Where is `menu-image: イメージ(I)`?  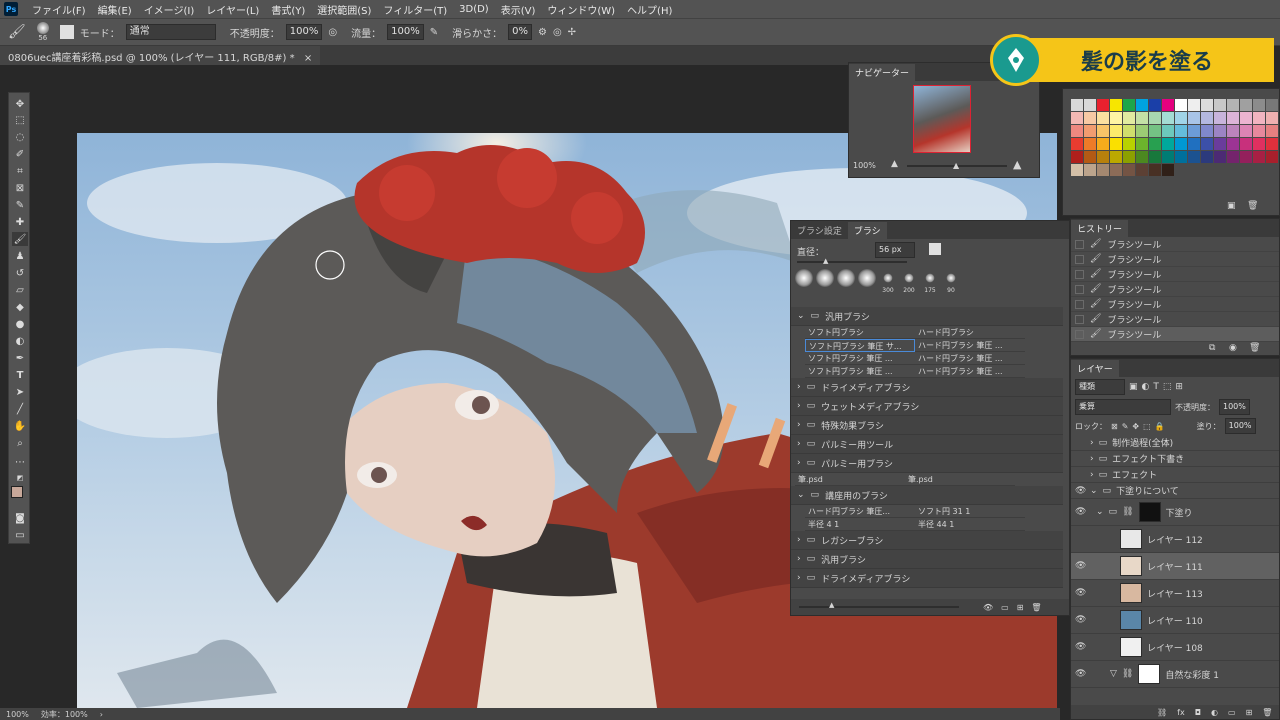
menu-image: イメージ(I) is located at coordinates (169, 9).